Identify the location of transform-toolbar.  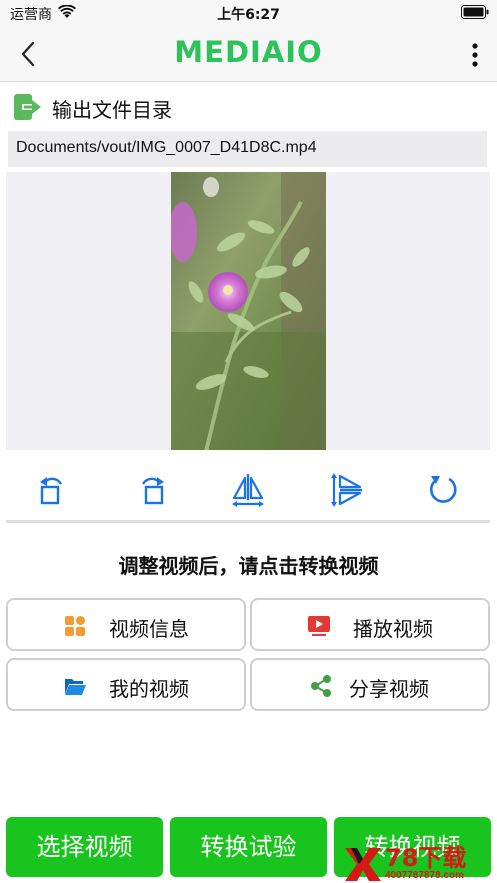
(248, 491).